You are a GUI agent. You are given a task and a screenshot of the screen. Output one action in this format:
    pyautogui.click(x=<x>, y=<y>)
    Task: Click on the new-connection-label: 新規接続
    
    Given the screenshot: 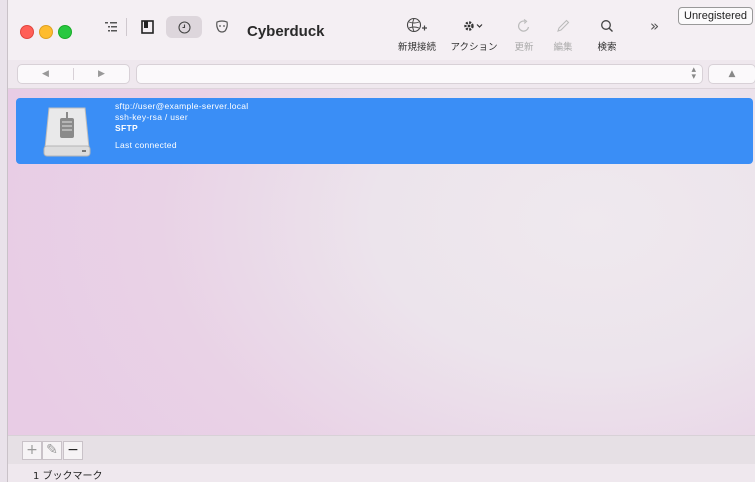 What is the action you would take?
    pyautogui.click(x=416, y=47)
    